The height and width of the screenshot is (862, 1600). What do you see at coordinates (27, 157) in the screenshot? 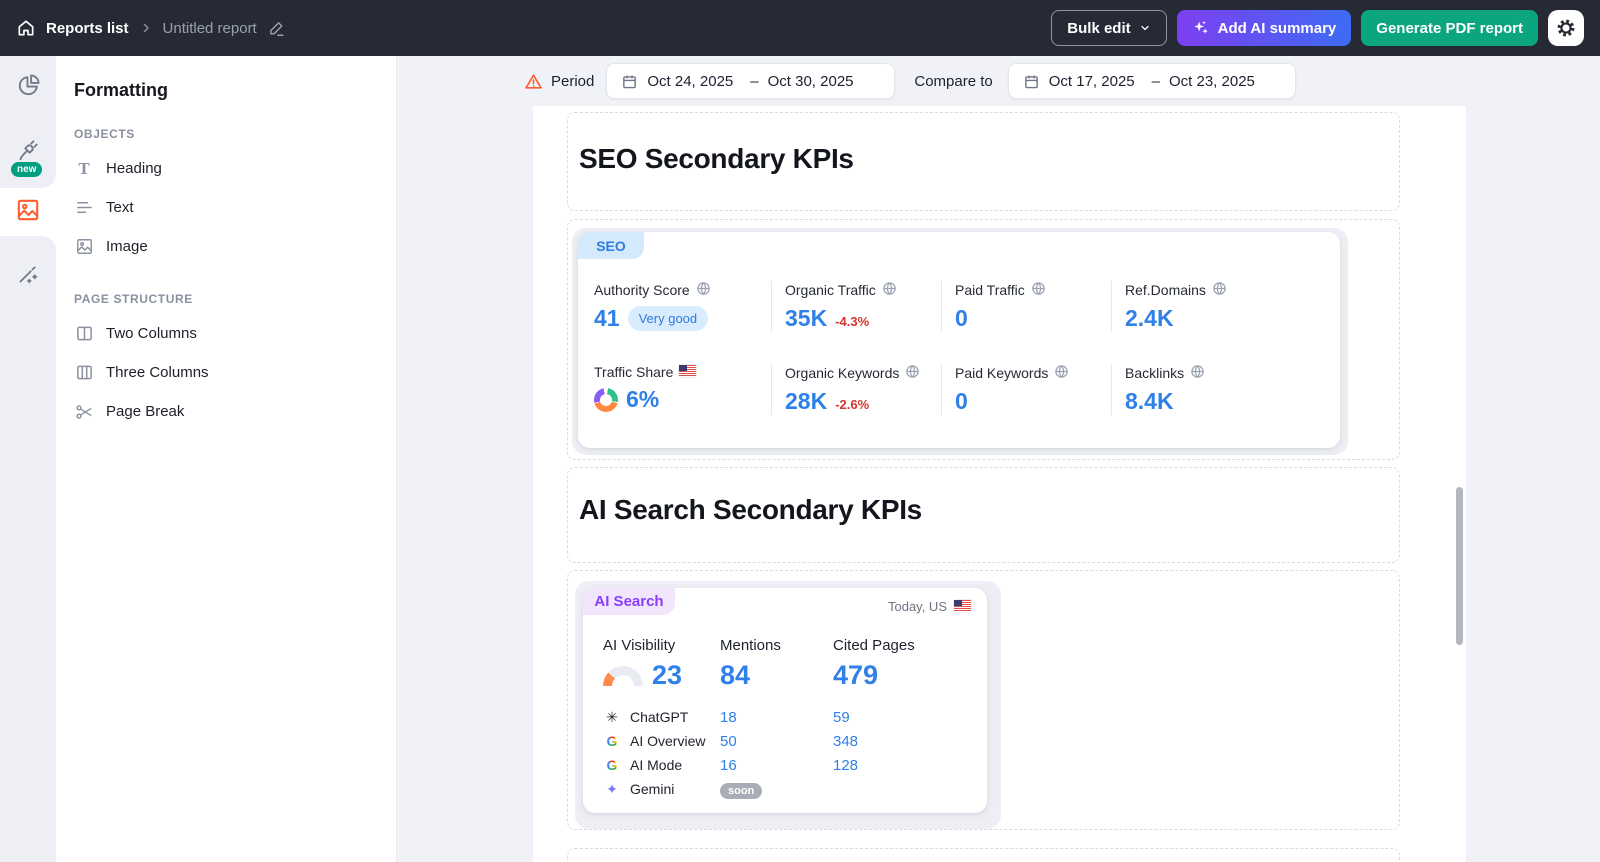
I see `integrations-tab: new` at bounding box center [27, 157].